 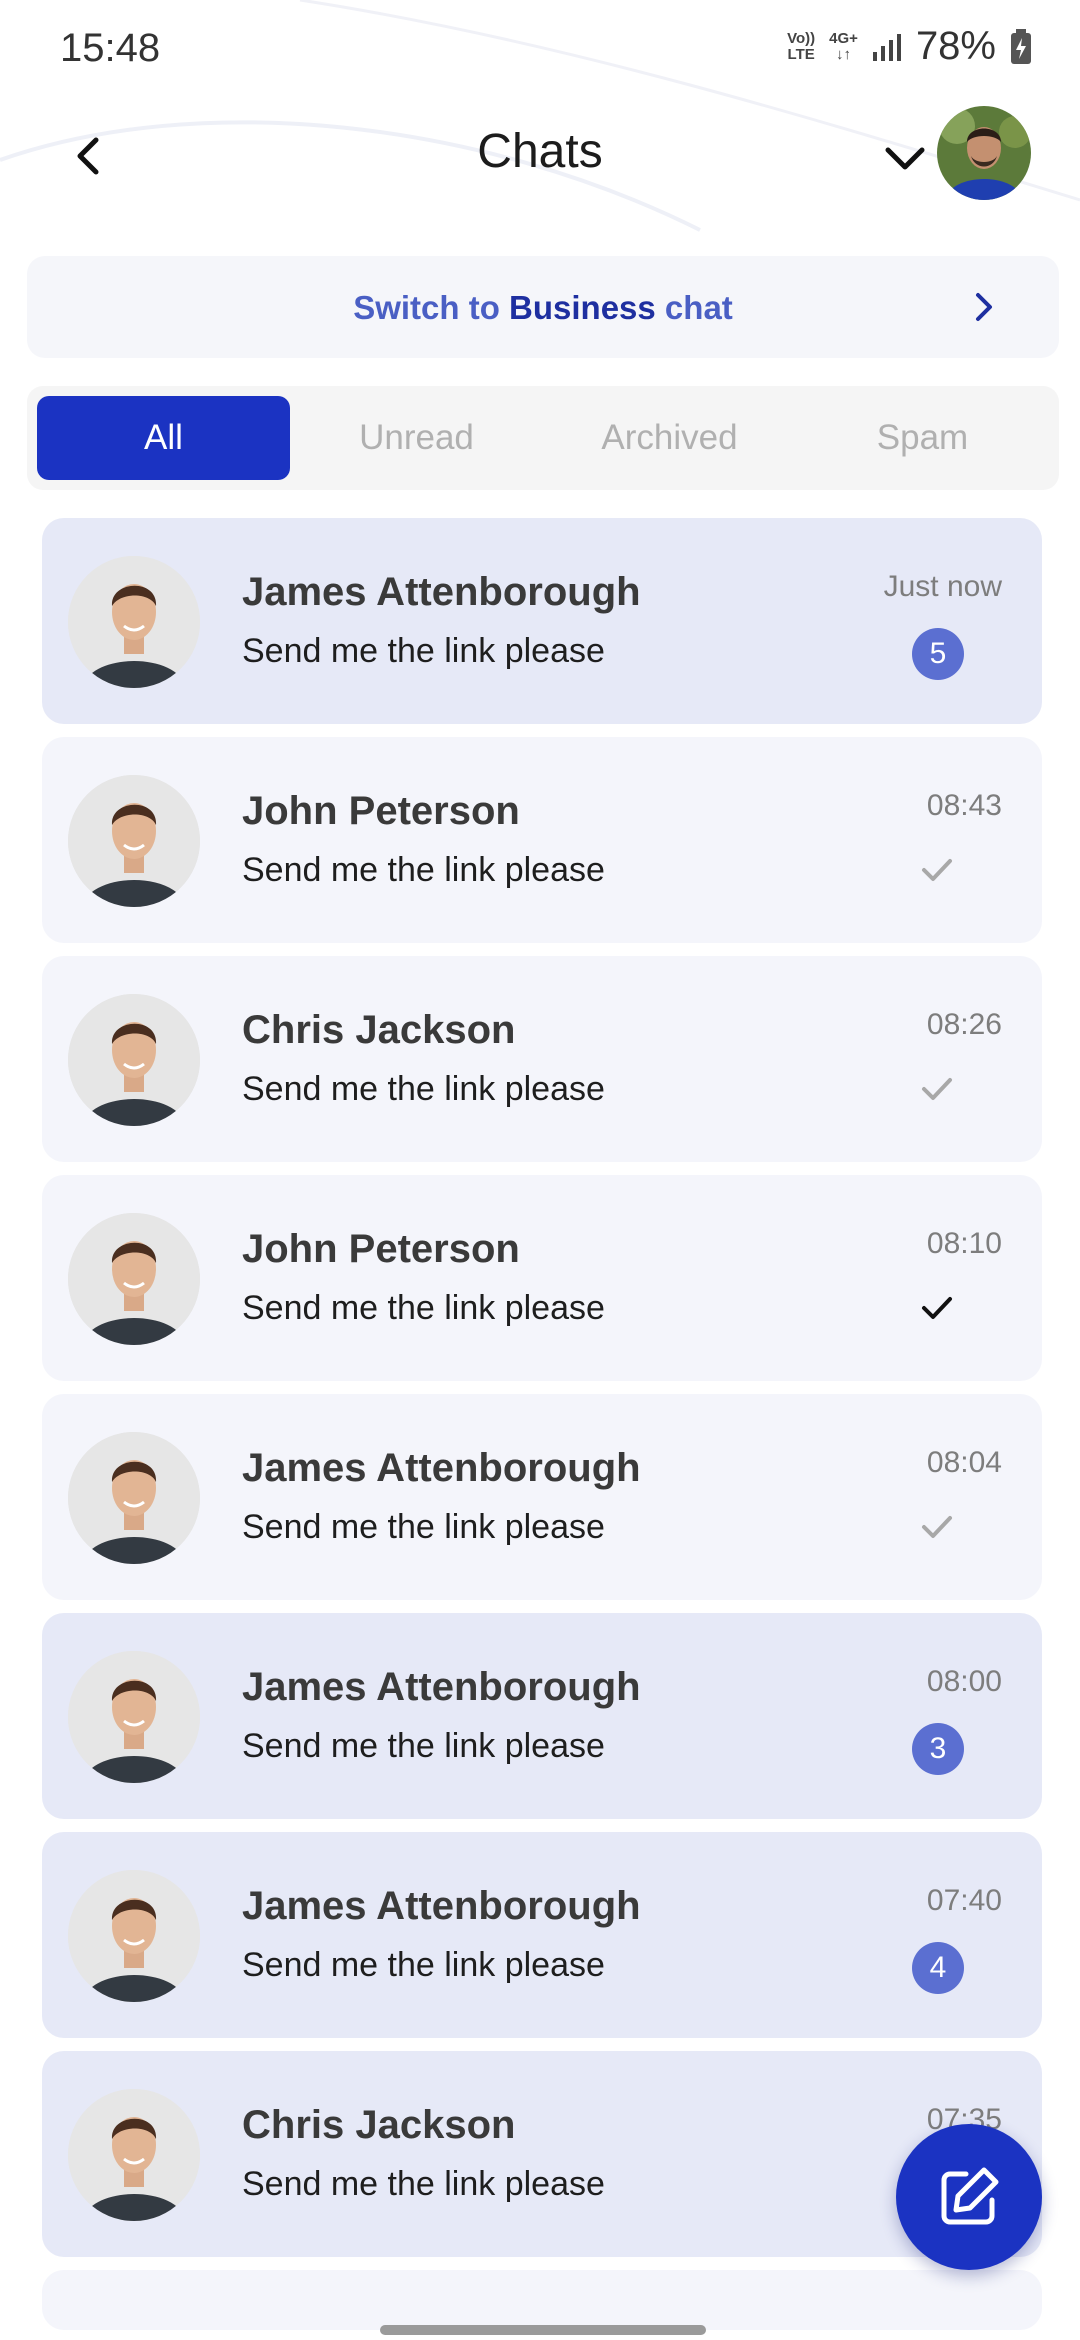 What do you see at coordinates (669, 438) in the screenshot?
I see `tab-archived: Archived` at bounding box center [669, 438].